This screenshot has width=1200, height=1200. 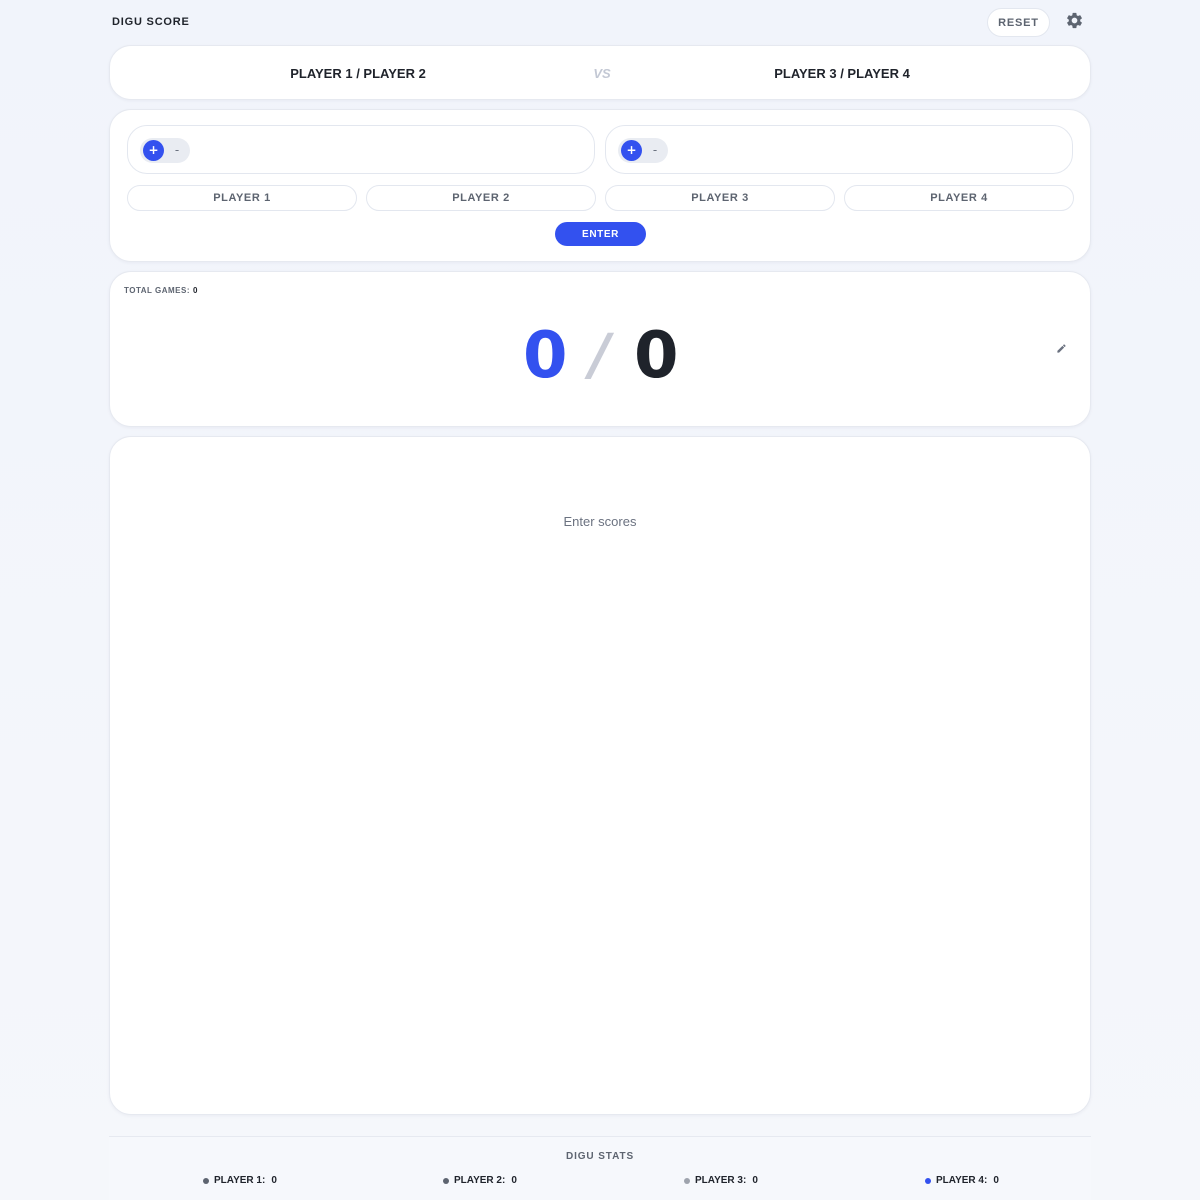 What do you see at coordinates (687, 1180) in the screenshot?
I see `player-3-dot-icon` at bounding box center [687, 1180].